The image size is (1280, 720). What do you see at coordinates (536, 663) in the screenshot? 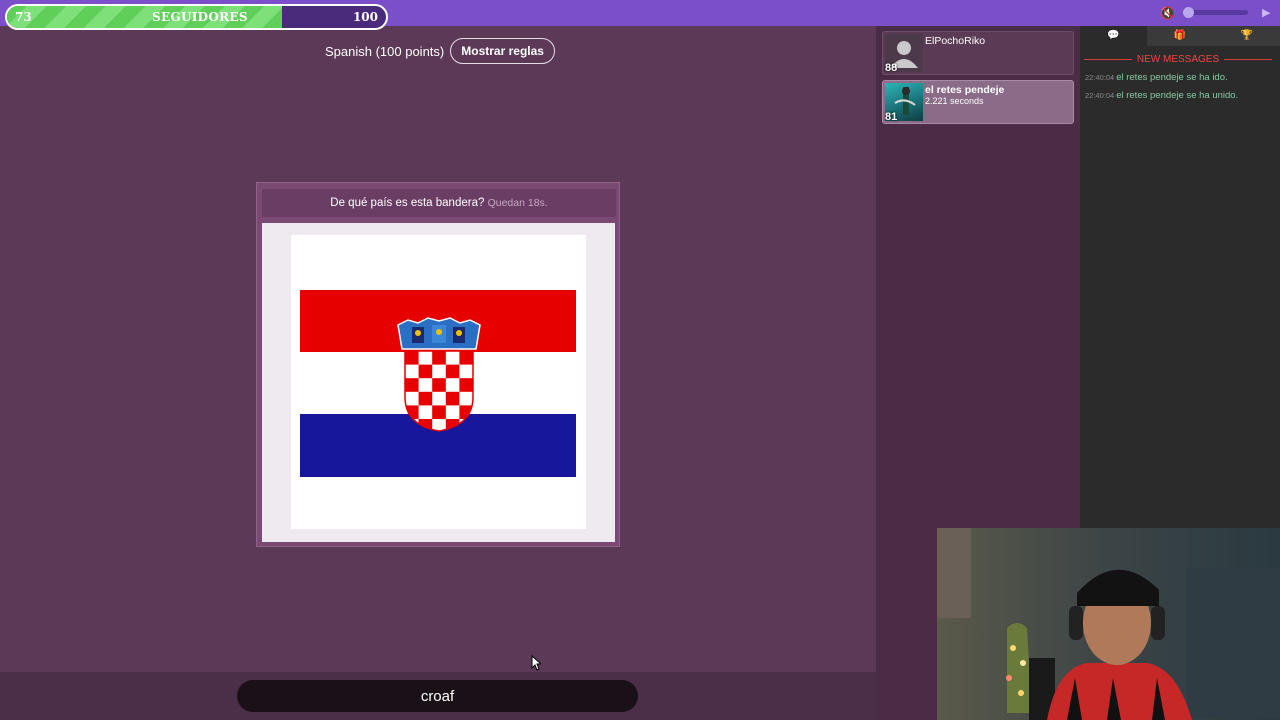
I see `mouse-cursor-icon` at bounding box center [536, 663].